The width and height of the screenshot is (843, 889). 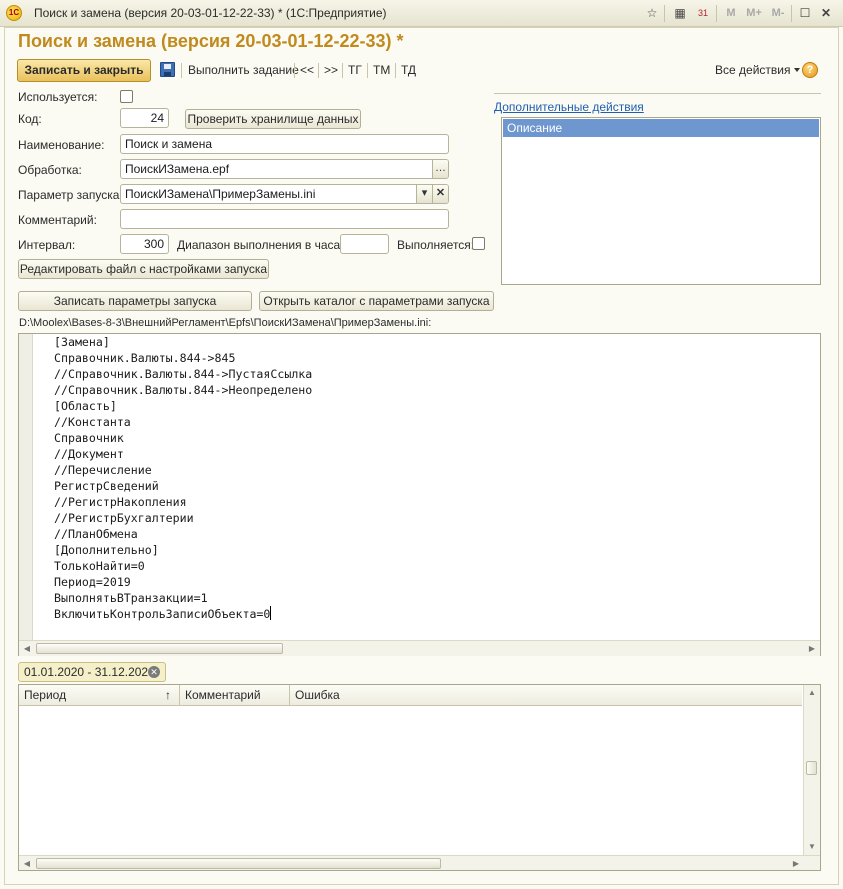 I want to click on editor-line: [Дополнительно], so click(x=106, y=550).